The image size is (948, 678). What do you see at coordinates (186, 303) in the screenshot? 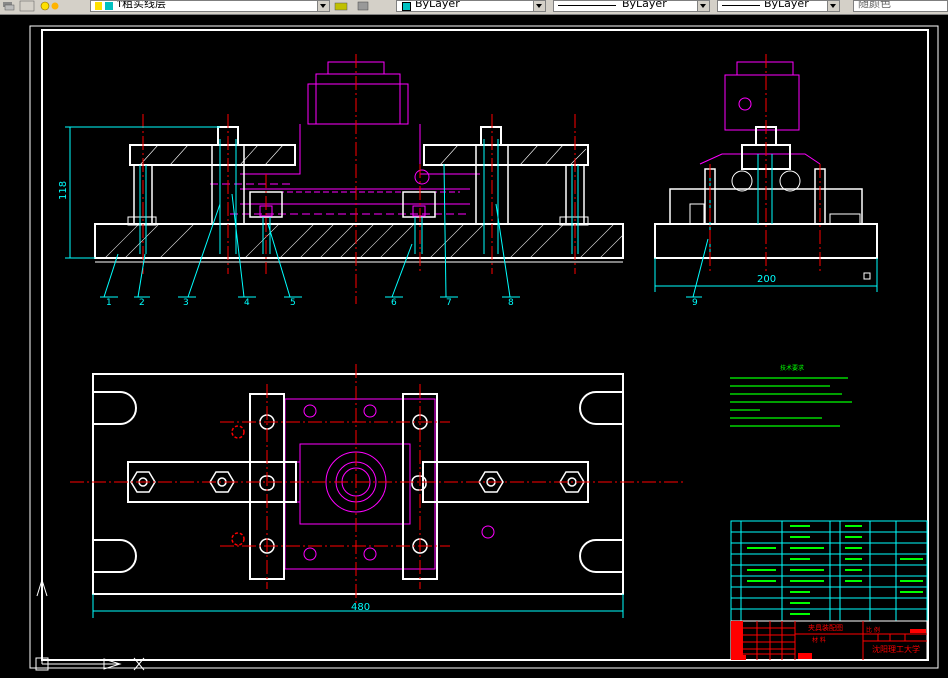
I see `balloon-3: 3` at bounding box center [186, 303].